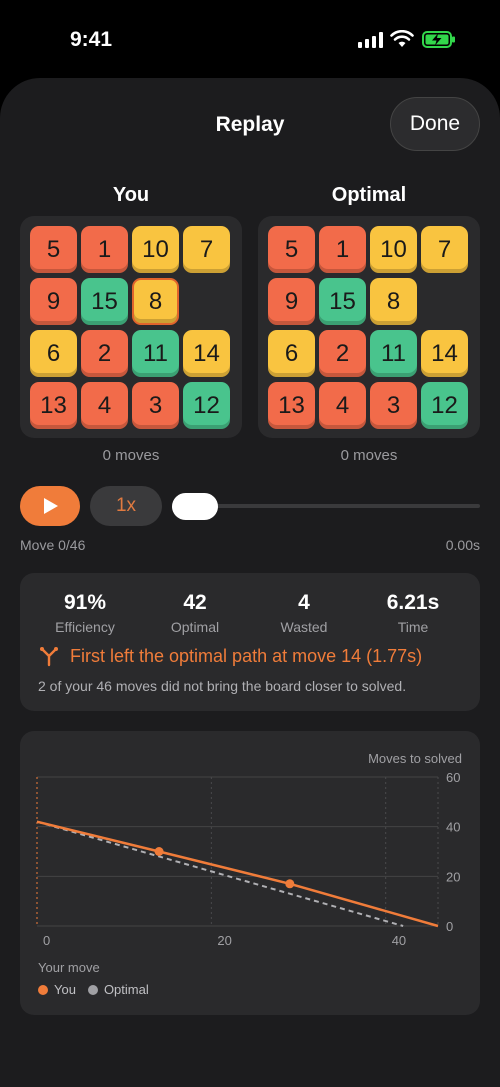 This screenshot has width=500, height=1087. I want to click on branch-icon, so click(49, 657).